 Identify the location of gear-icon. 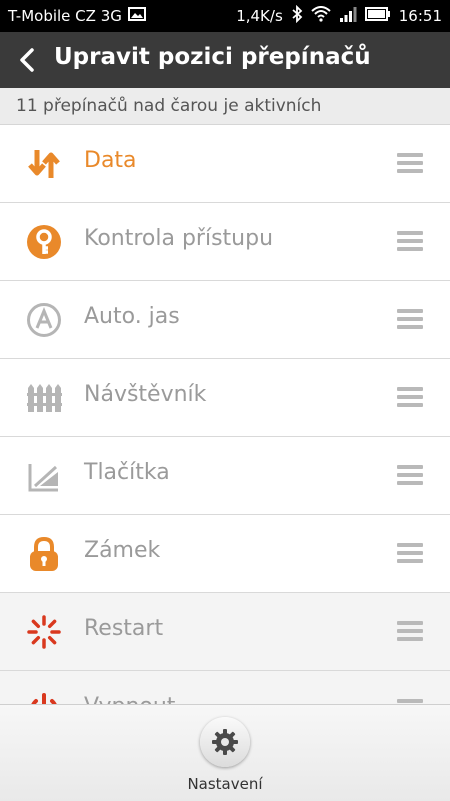
(225, 742).